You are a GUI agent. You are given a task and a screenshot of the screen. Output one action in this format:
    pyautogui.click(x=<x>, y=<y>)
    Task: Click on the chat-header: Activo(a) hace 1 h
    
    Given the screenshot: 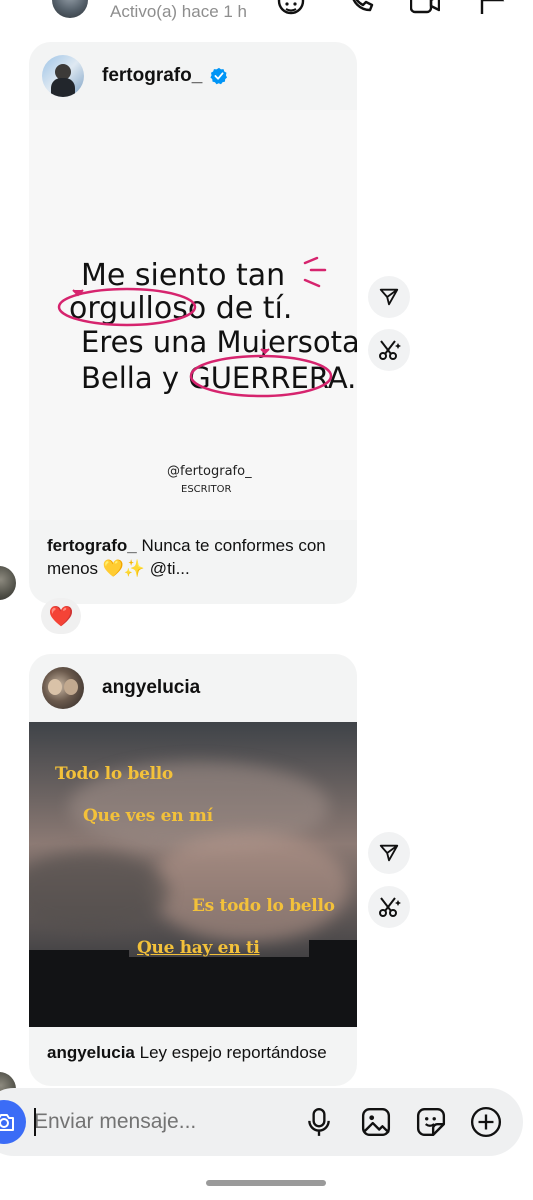 What is the action you would take?
    pyautogui.click(x=266, y=14)
    